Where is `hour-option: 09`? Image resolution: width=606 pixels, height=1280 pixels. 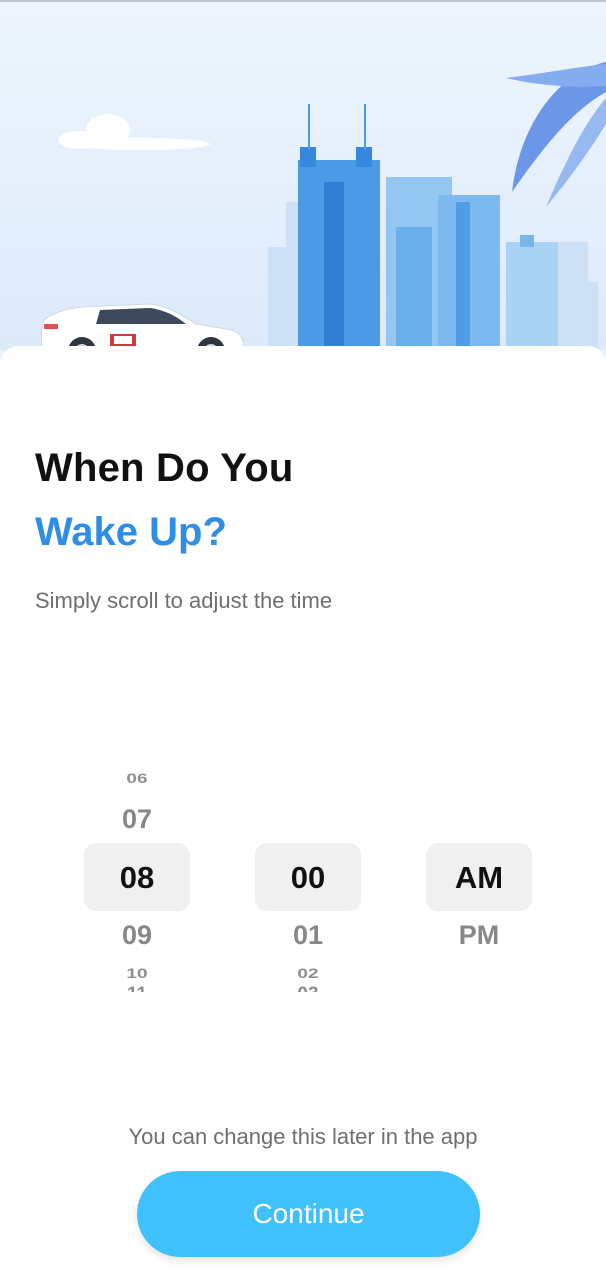
hour-option: 09 is located at coordinates (137, 935).